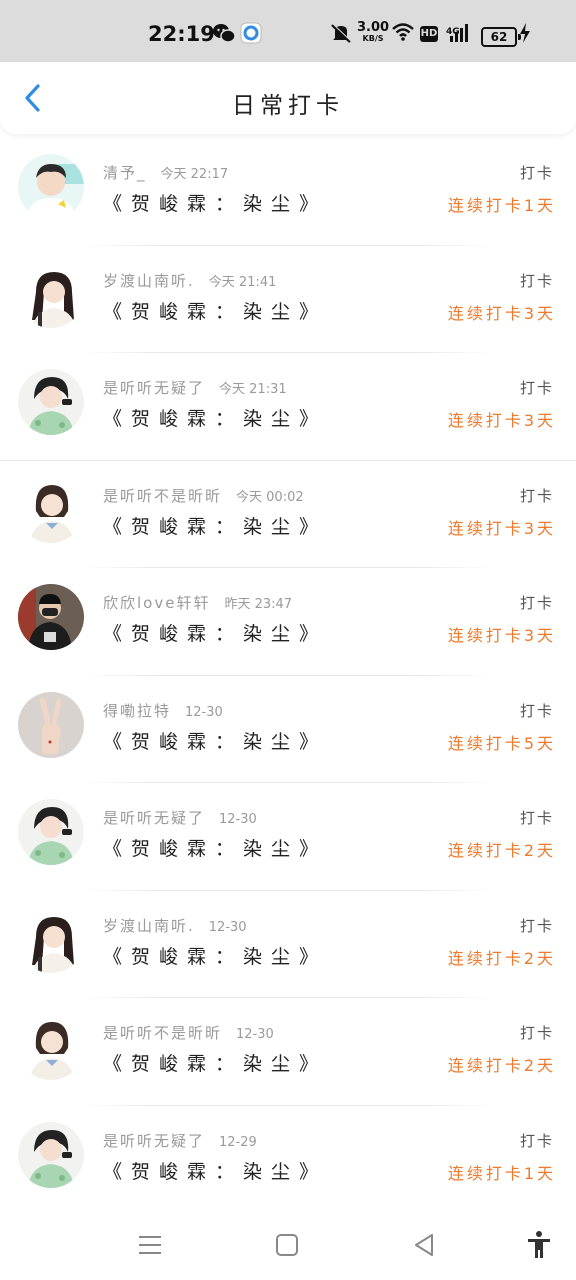 The width and height of the screenshot is (576, 1280). Describe the element at coordinates (251, 36) in the screenshot. I see `app-icon` at that location.